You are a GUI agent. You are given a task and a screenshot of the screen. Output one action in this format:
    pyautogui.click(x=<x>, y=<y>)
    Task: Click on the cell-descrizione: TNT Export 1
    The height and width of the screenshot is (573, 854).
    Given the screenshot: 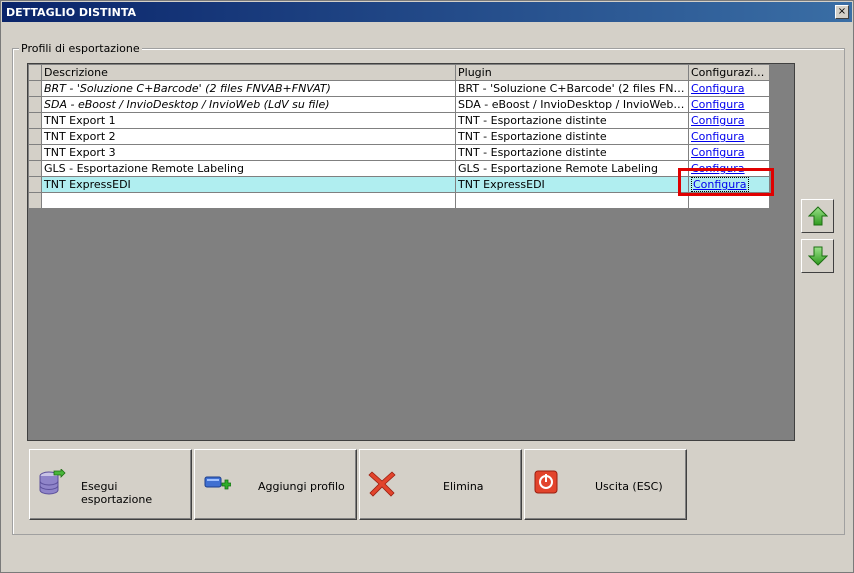 What is the action you would take?
    pyautogui.click(x=248, y=120)
    